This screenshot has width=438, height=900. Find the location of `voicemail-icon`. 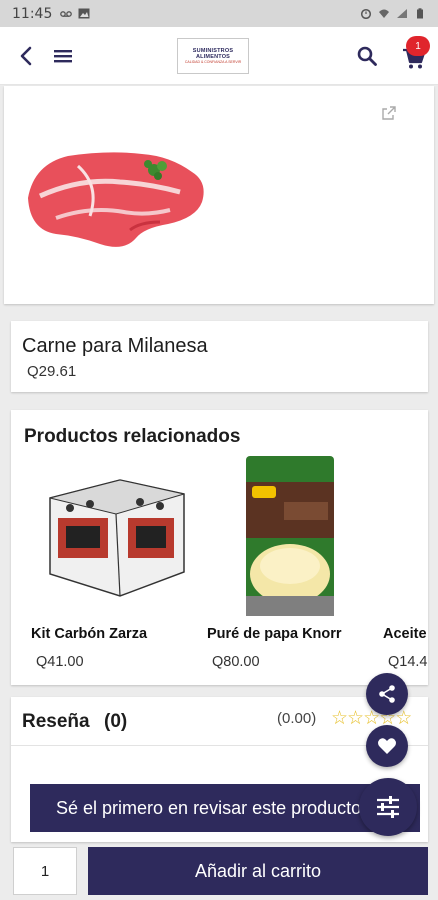

voicemail-icon is located at coordinates (66, 14).